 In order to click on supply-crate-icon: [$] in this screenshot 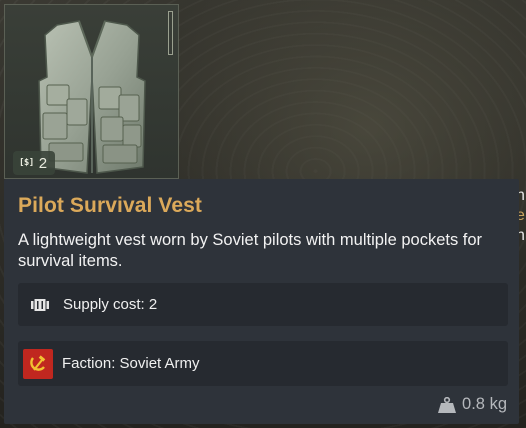, I will do `click(26, 163)`.